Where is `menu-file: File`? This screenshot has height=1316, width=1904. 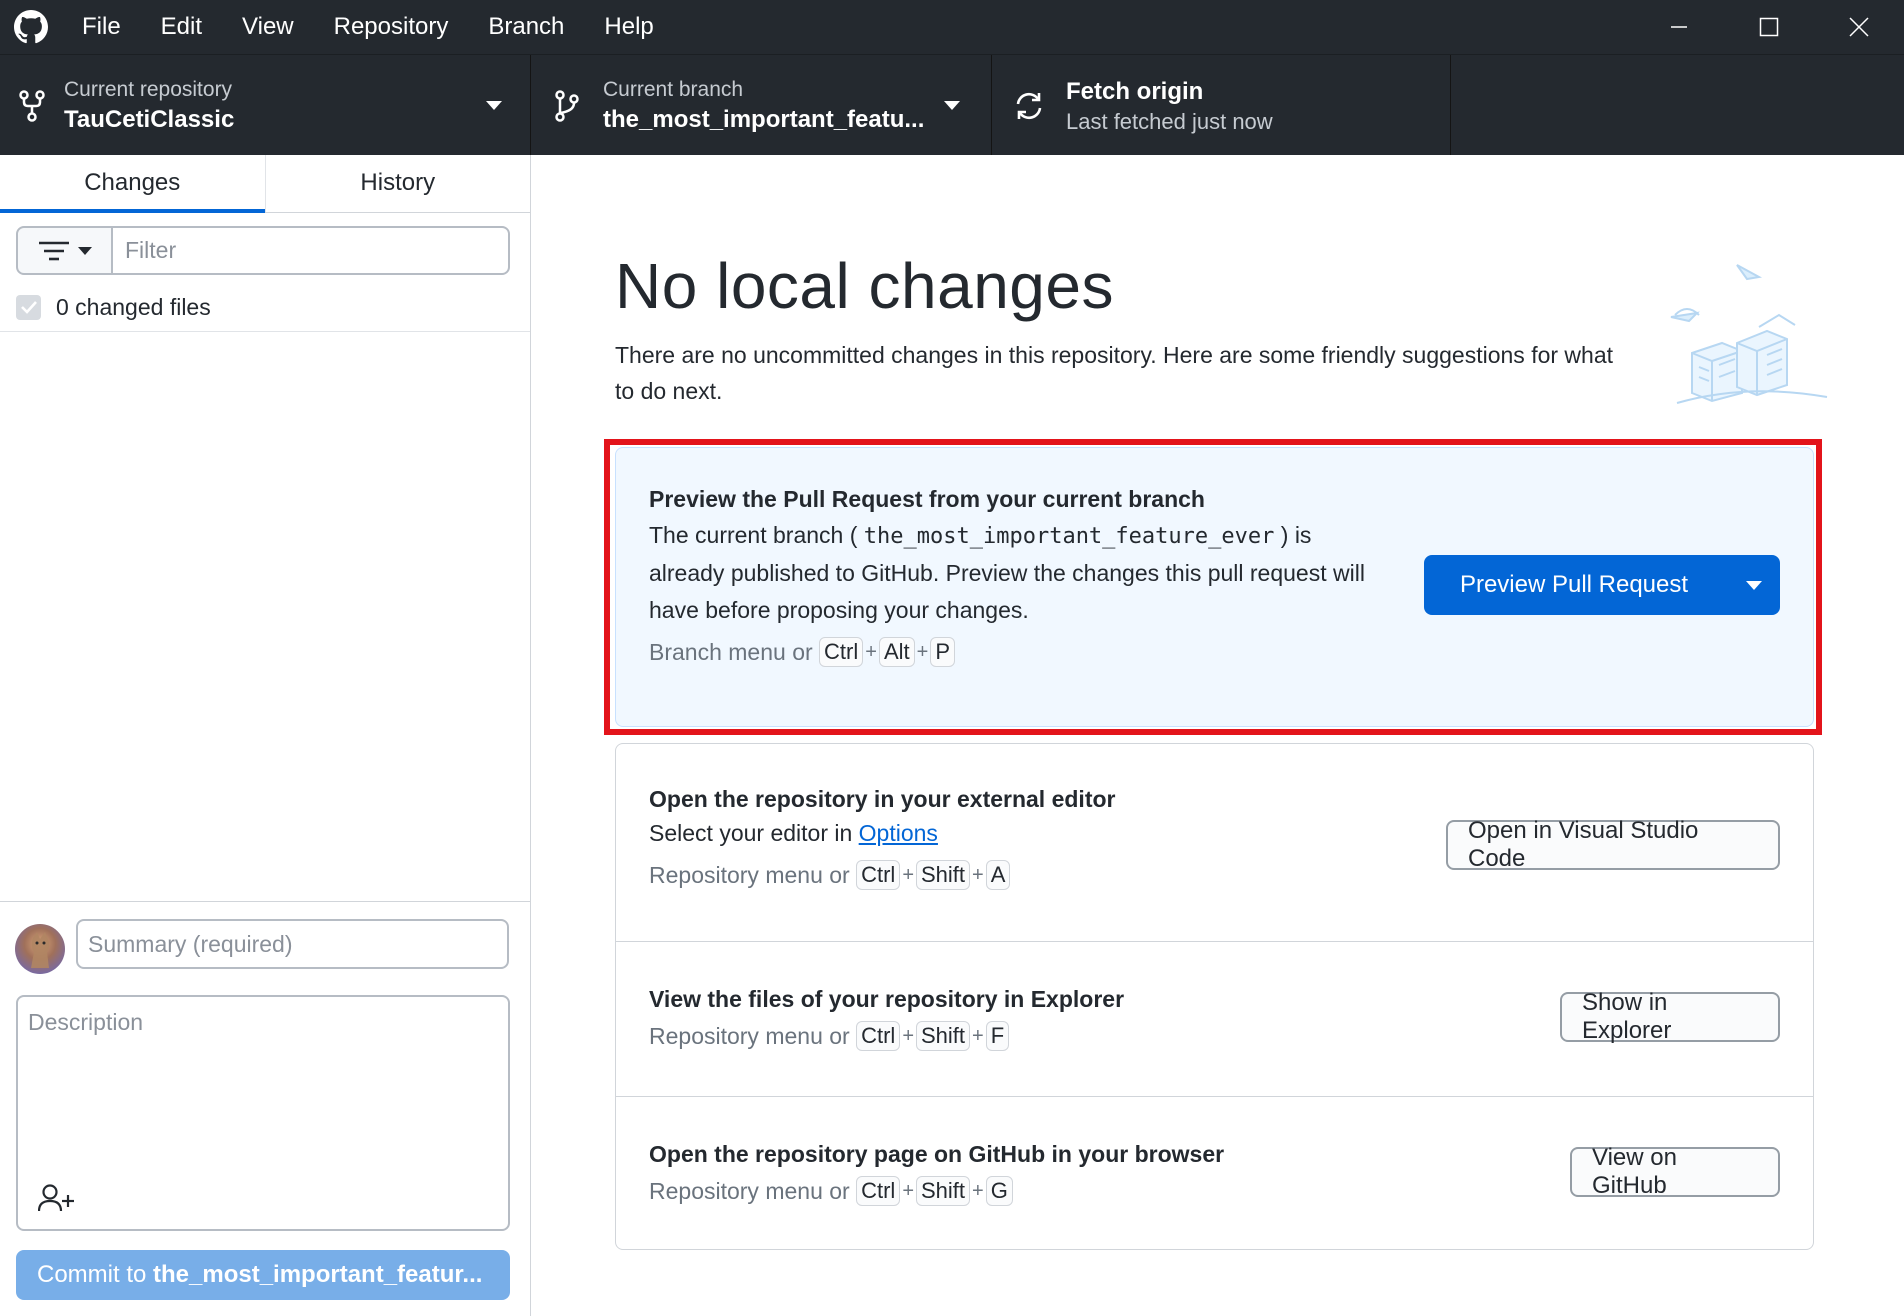
menu-file: File is located at coordinates (101, 27).